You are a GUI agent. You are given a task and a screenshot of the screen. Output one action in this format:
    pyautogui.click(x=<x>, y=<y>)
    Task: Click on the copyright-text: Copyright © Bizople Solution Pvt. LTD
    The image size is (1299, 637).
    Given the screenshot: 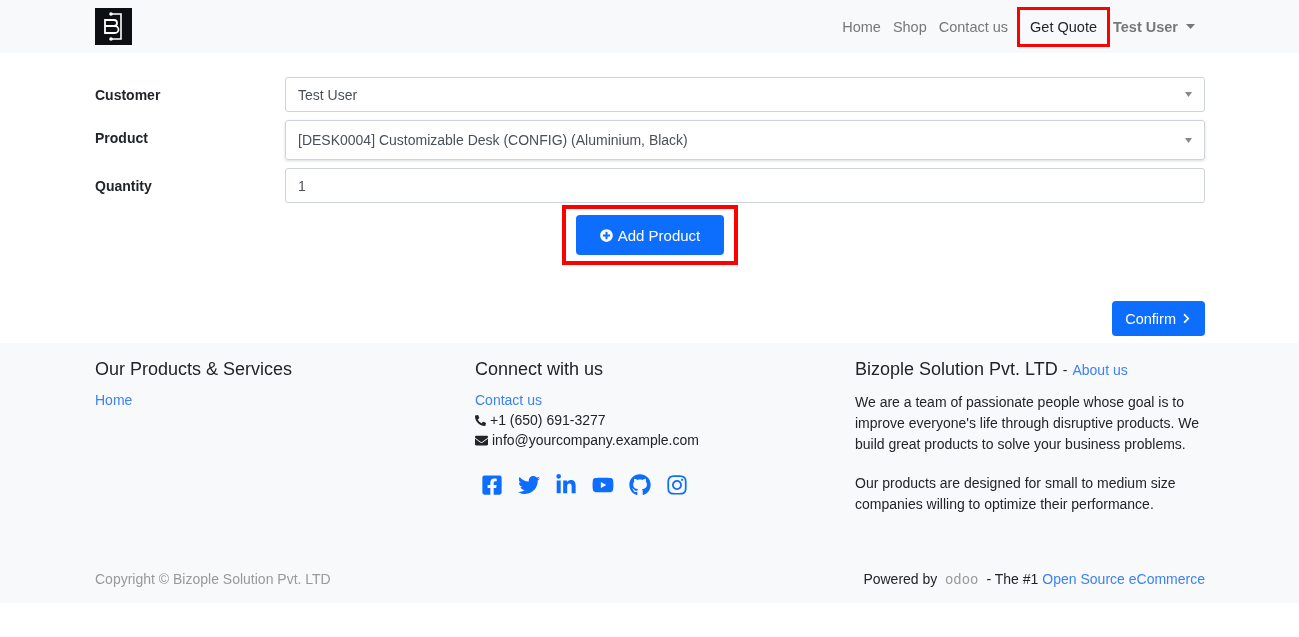 What is the action you would take?
    pyautogui.click(x=213, y=579)
    